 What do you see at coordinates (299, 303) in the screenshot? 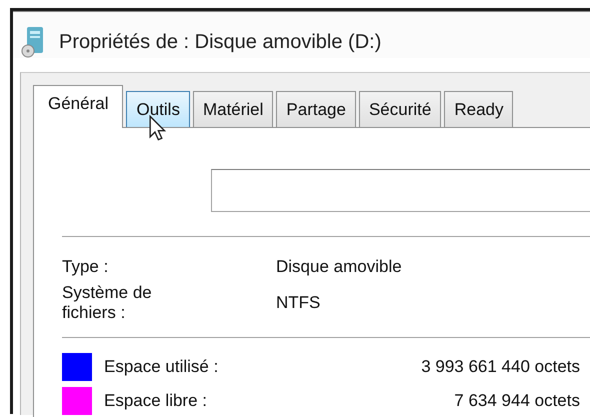
I see `property-value: NTFS` at bounding box center [299, 303].